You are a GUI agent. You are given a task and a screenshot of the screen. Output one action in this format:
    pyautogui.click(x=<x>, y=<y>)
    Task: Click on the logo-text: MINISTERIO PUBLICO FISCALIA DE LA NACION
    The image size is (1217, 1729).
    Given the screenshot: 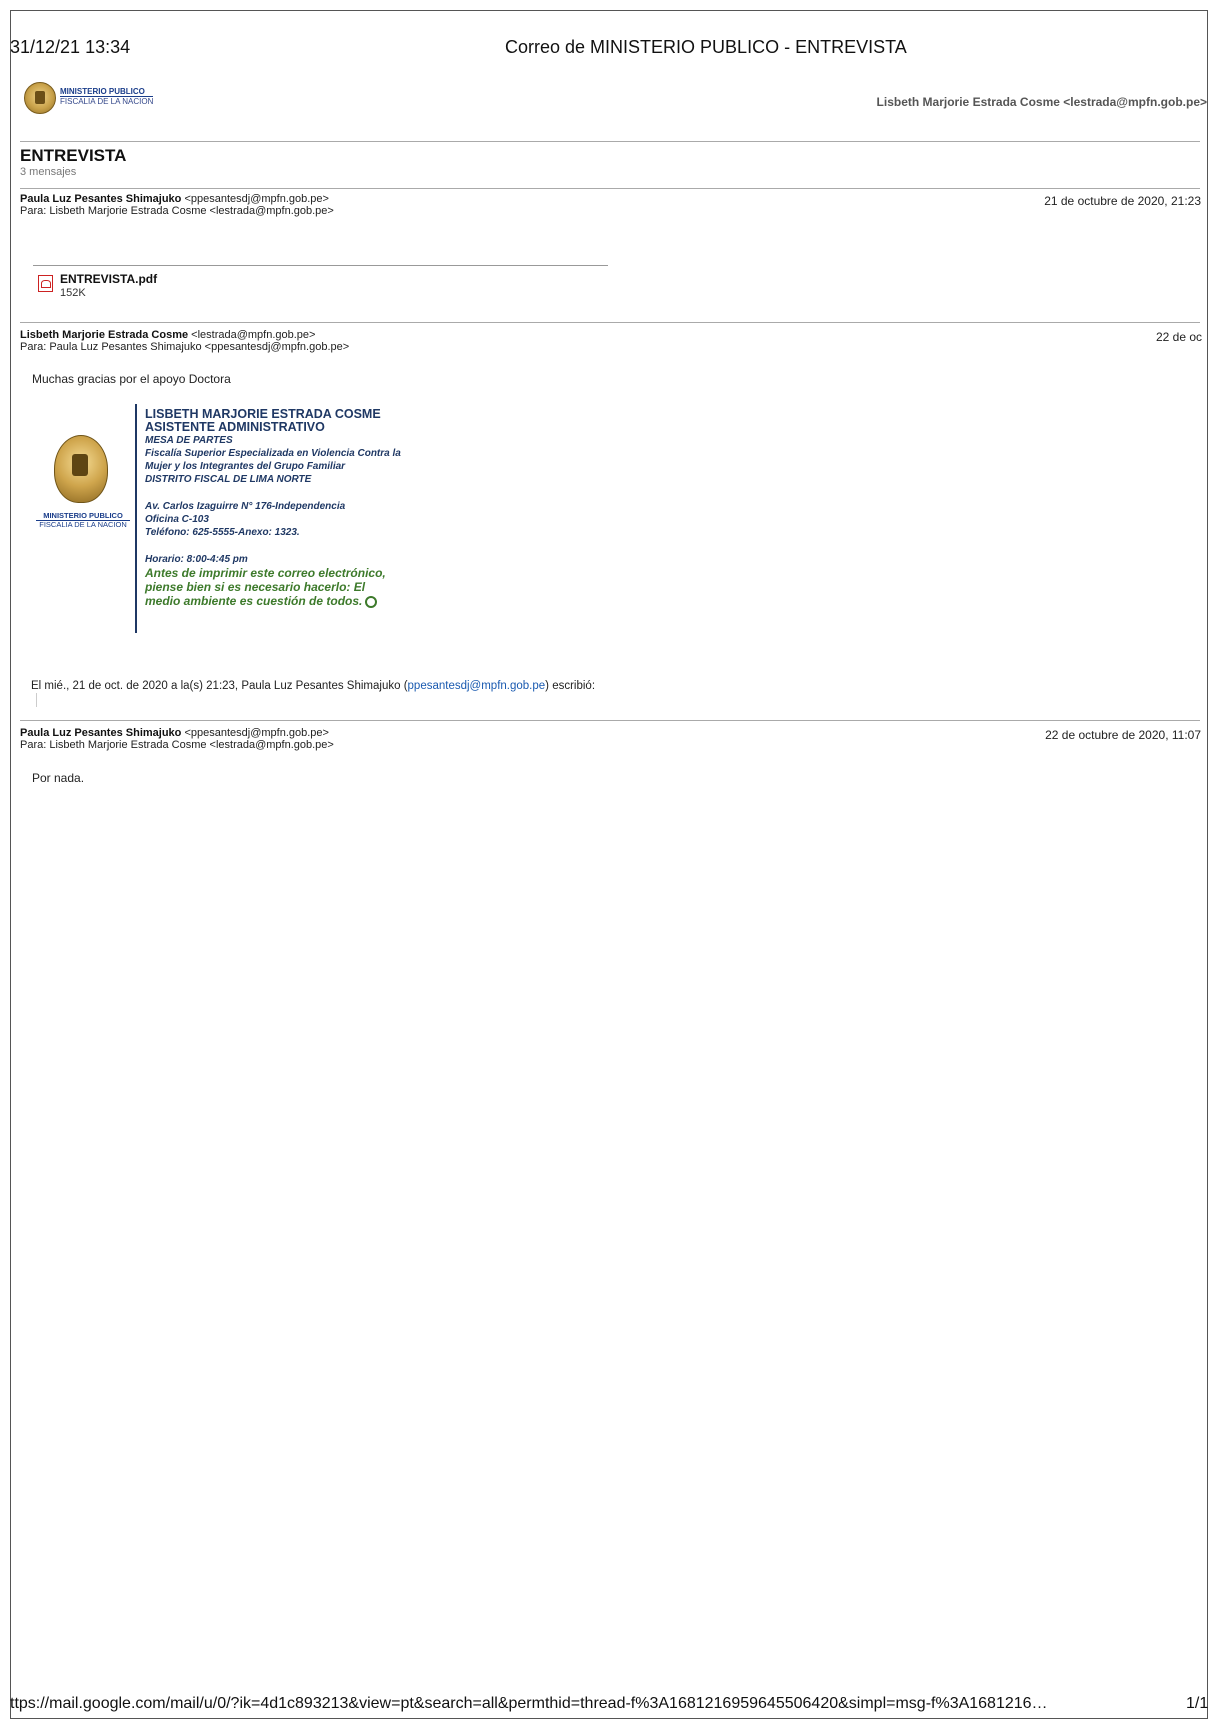 What is the action you would take?
    pyautogui.click(x=107, y=96)
    